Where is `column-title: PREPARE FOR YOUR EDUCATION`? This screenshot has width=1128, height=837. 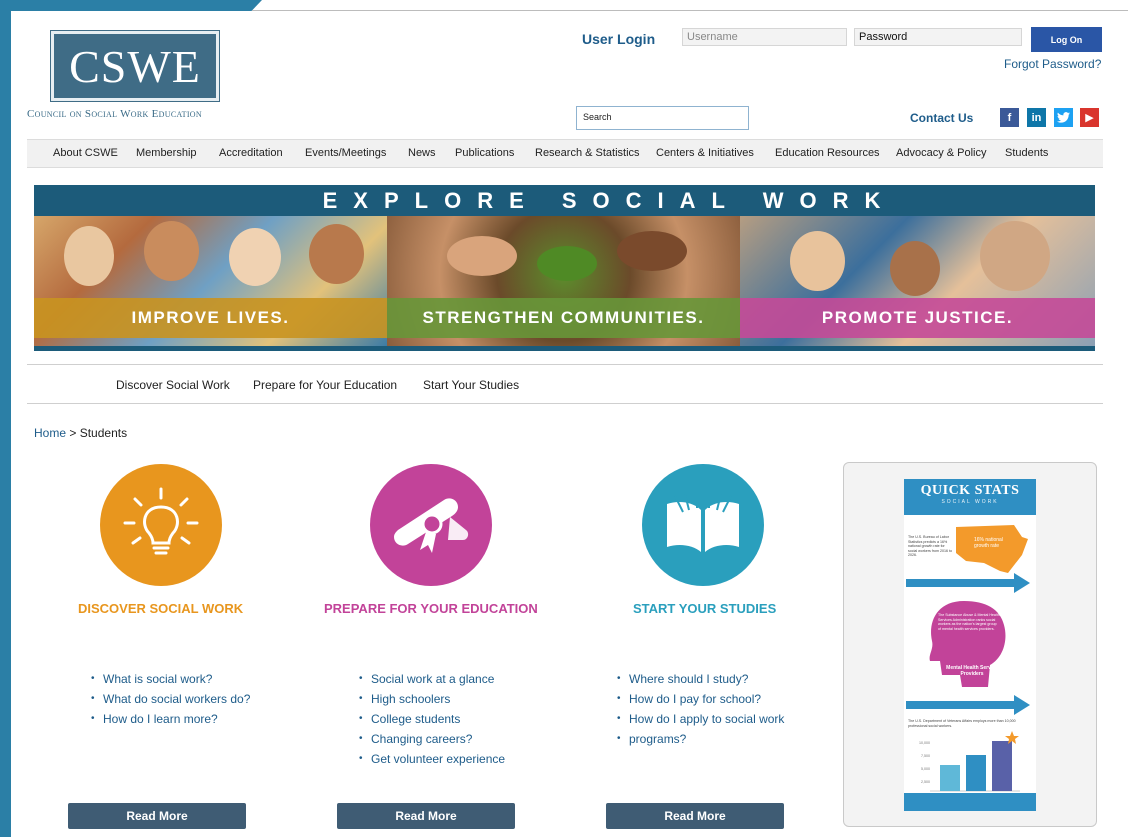
column-title: PREPARE FOR YOUR EDUCATION is located at coordinates (431, 608).